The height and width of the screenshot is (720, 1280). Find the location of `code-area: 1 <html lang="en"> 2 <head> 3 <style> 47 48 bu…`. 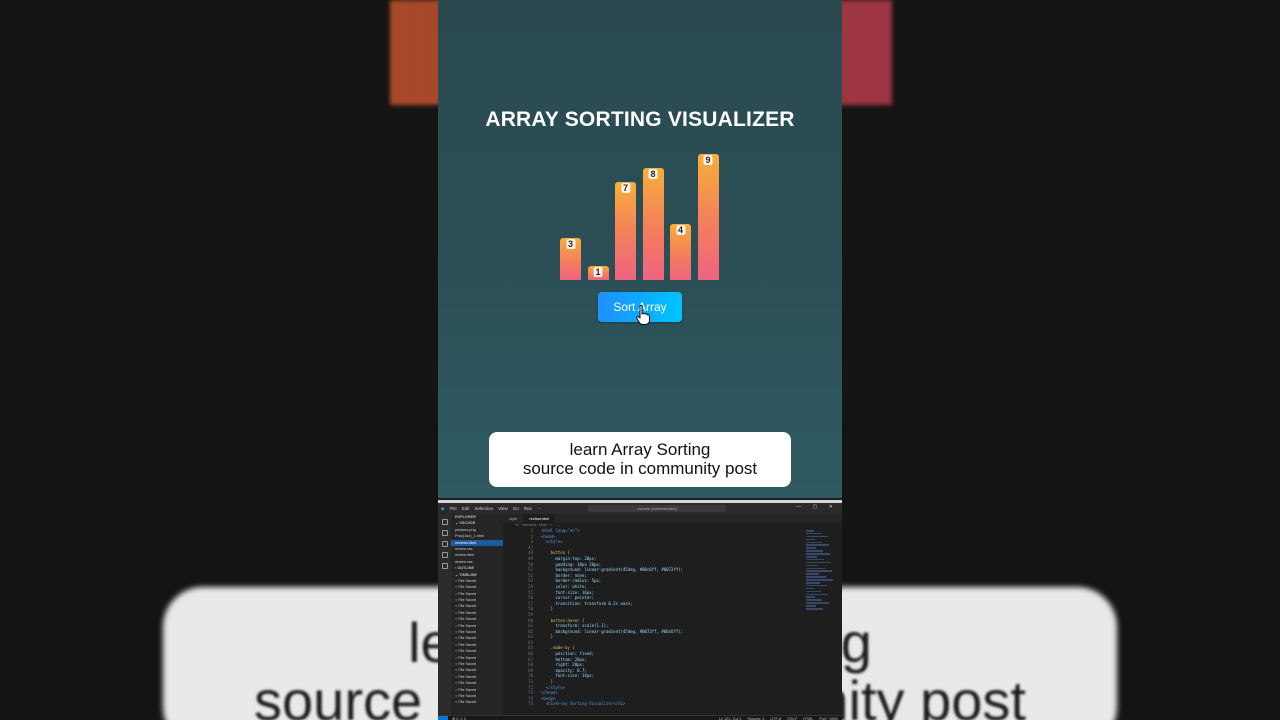

code-area: 1 <html lang="en"> 2 <head> 3 <style> 47 48 bu… is located at coordinates (672, 617).